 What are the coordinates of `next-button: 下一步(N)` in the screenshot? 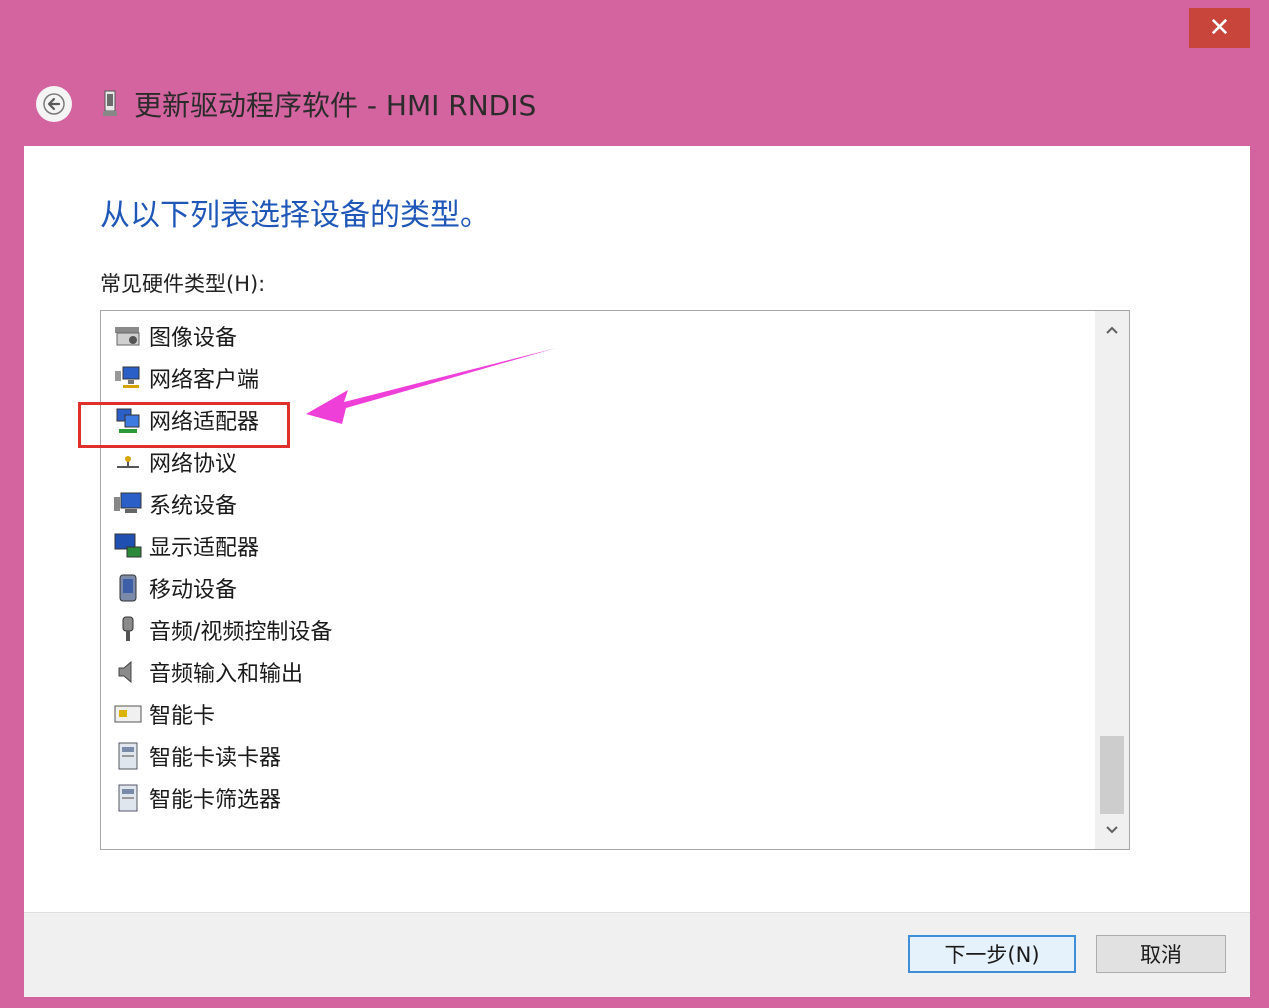 It's located at (992, 954).